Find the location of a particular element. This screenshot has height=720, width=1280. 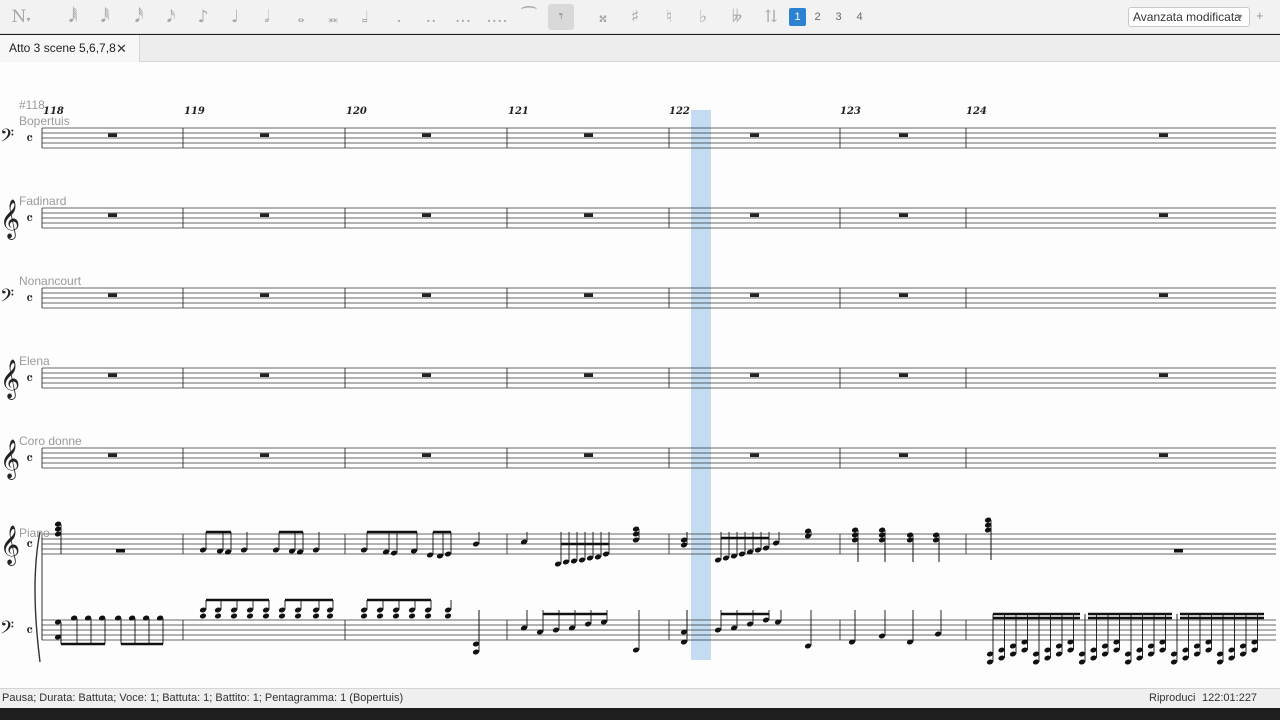

half-rest is located at coordinates (1178, 551).